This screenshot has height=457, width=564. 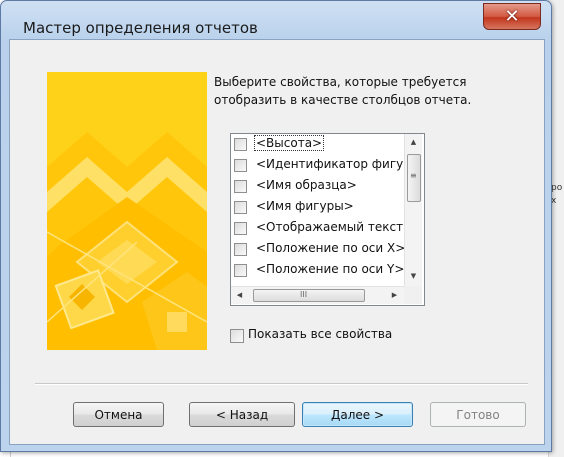 I want to click on list-item: <Отображаемый текст>, so click(x=317, y=228).